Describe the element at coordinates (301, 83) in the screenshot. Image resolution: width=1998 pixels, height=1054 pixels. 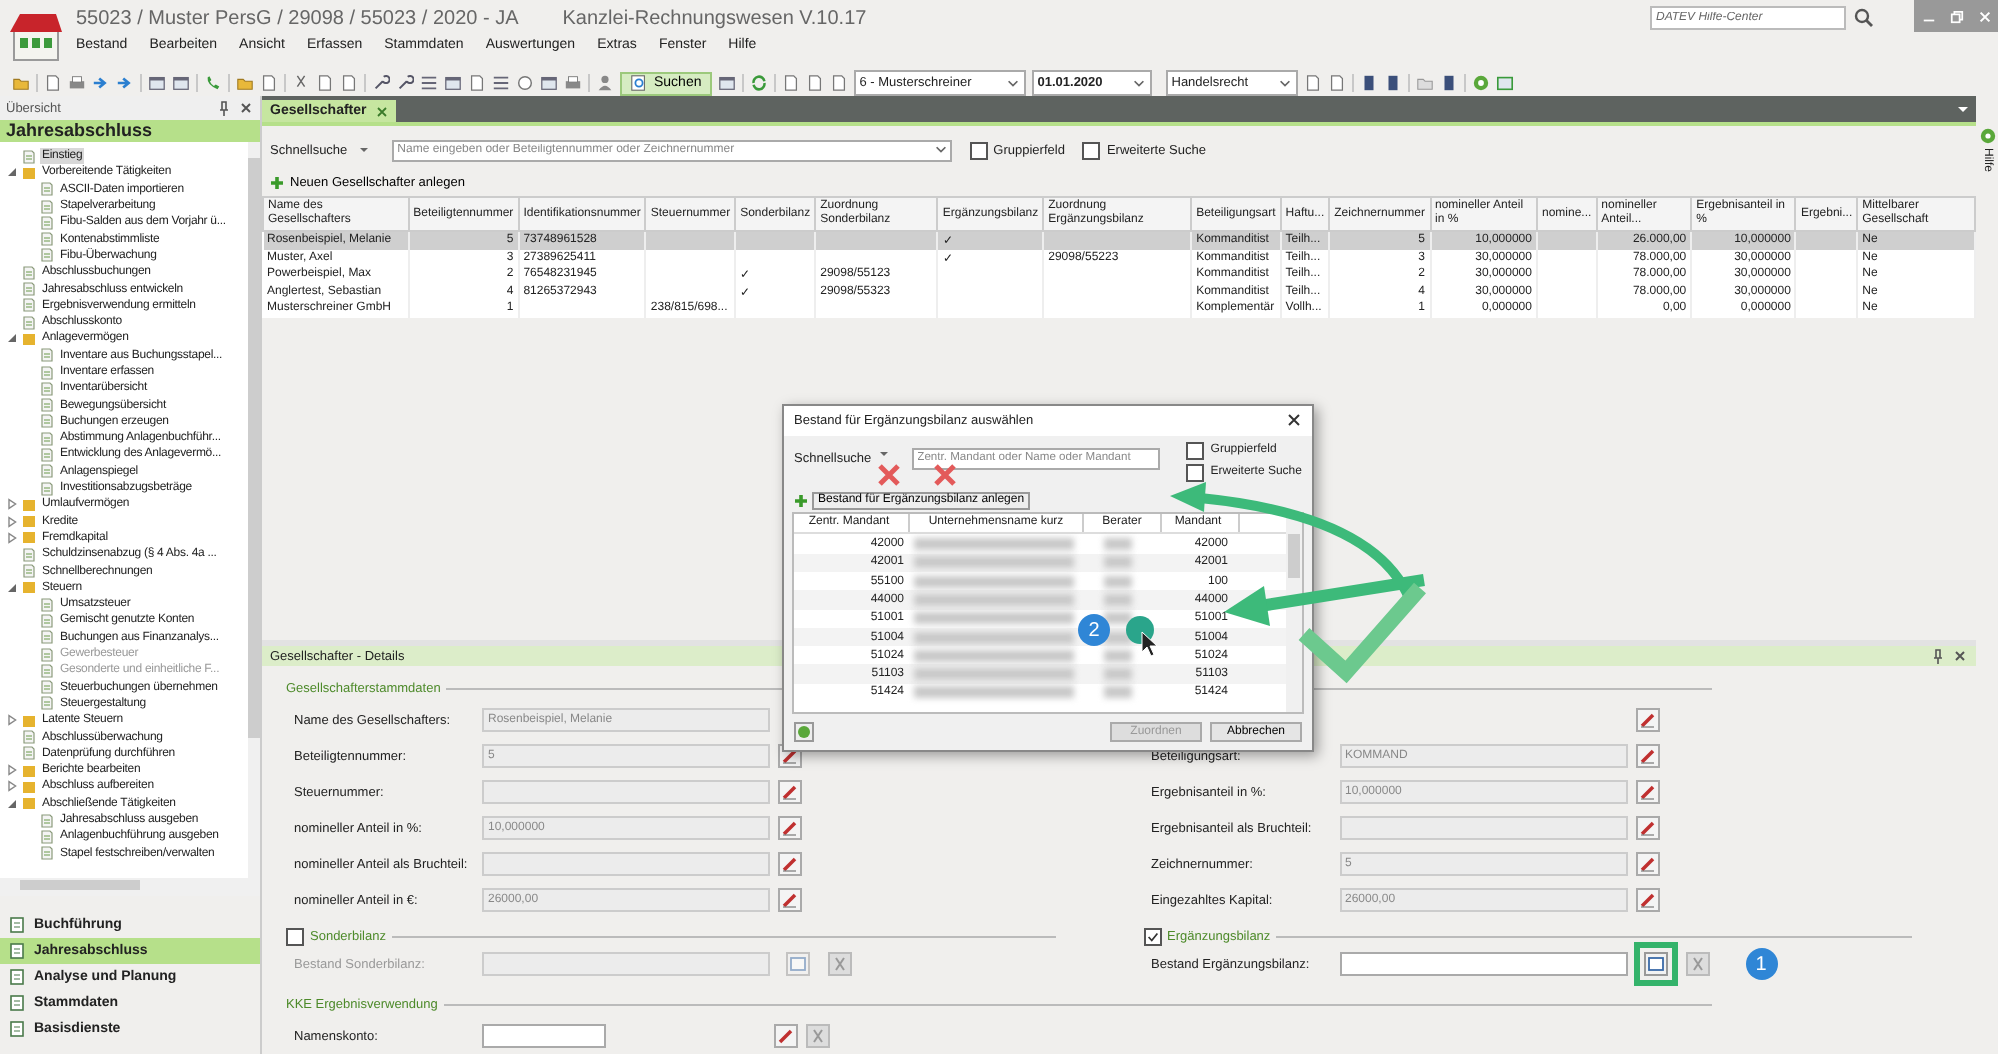
I see `scissors-icon` at that location.